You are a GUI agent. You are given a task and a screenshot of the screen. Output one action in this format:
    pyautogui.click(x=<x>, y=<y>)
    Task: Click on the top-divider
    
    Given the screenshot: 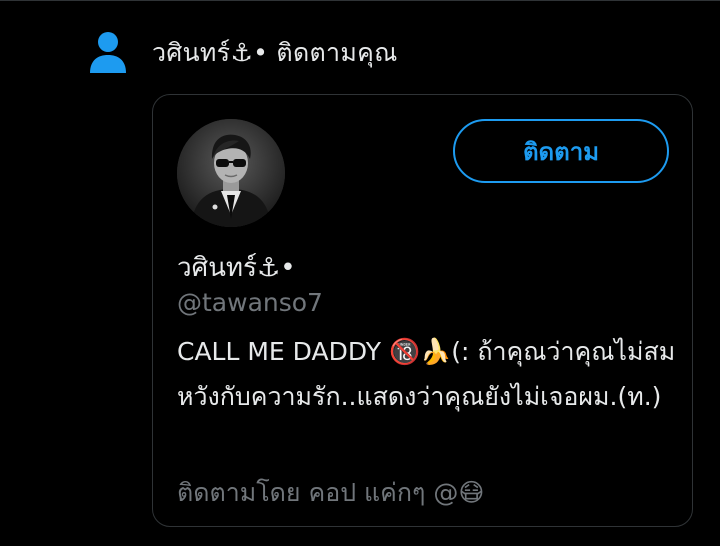 What is the action you would take?
    pyautogui.click(x=360, y=0)
    